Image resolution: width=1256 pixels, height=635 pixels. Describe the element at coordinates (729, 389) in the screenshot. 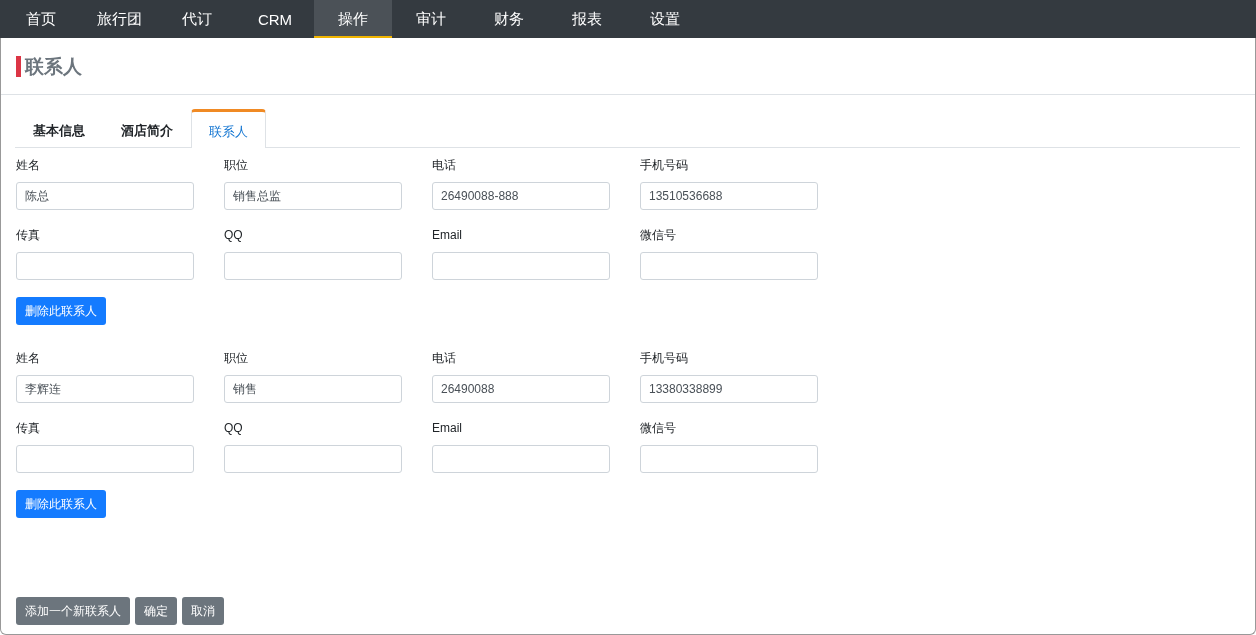

I see `input-field: 13380338899` at that location.